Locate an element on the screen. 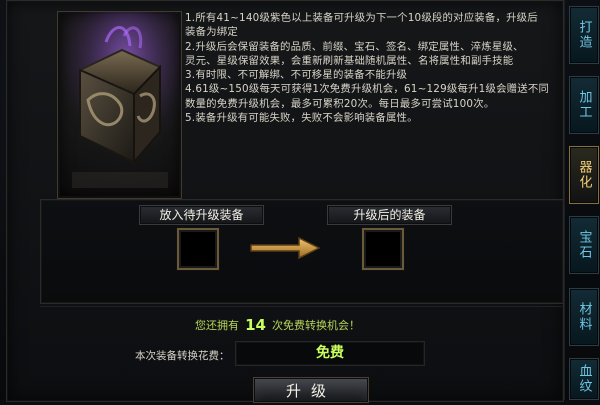  right-tab-bar: 打造 加工 器化 宝石 材料 血纹 is located at coordinates (582, 200).